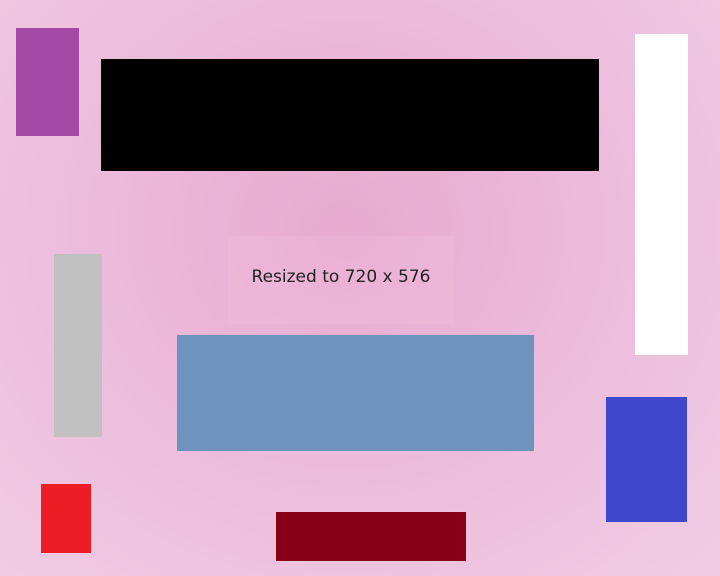 This screenshot has height=576, width=720. What do you see at coordinates (371, 536) in the screenshot?
I see `maroon-rectangle` at bounding box center [371, 536].